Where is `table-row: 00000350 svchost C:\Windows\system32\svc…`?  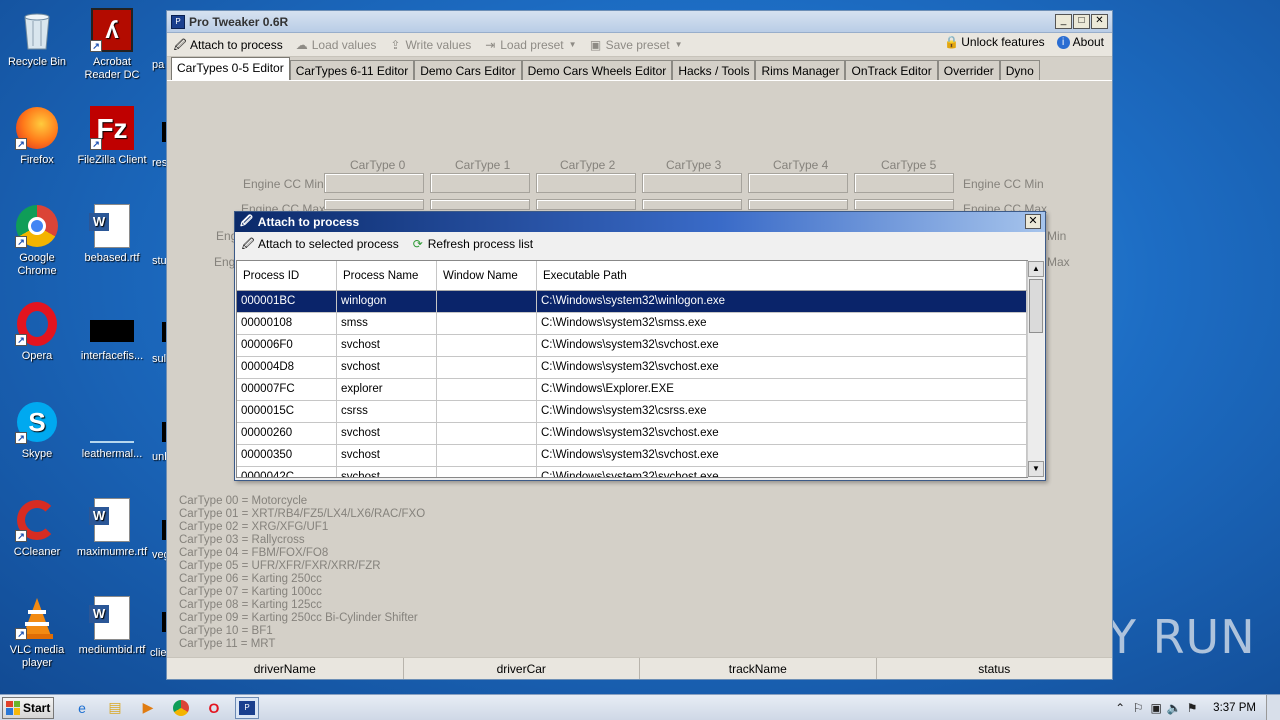 table-row: 00000350 svchost C:\Windows\system32\svc… is located at coordinates (632, 456).